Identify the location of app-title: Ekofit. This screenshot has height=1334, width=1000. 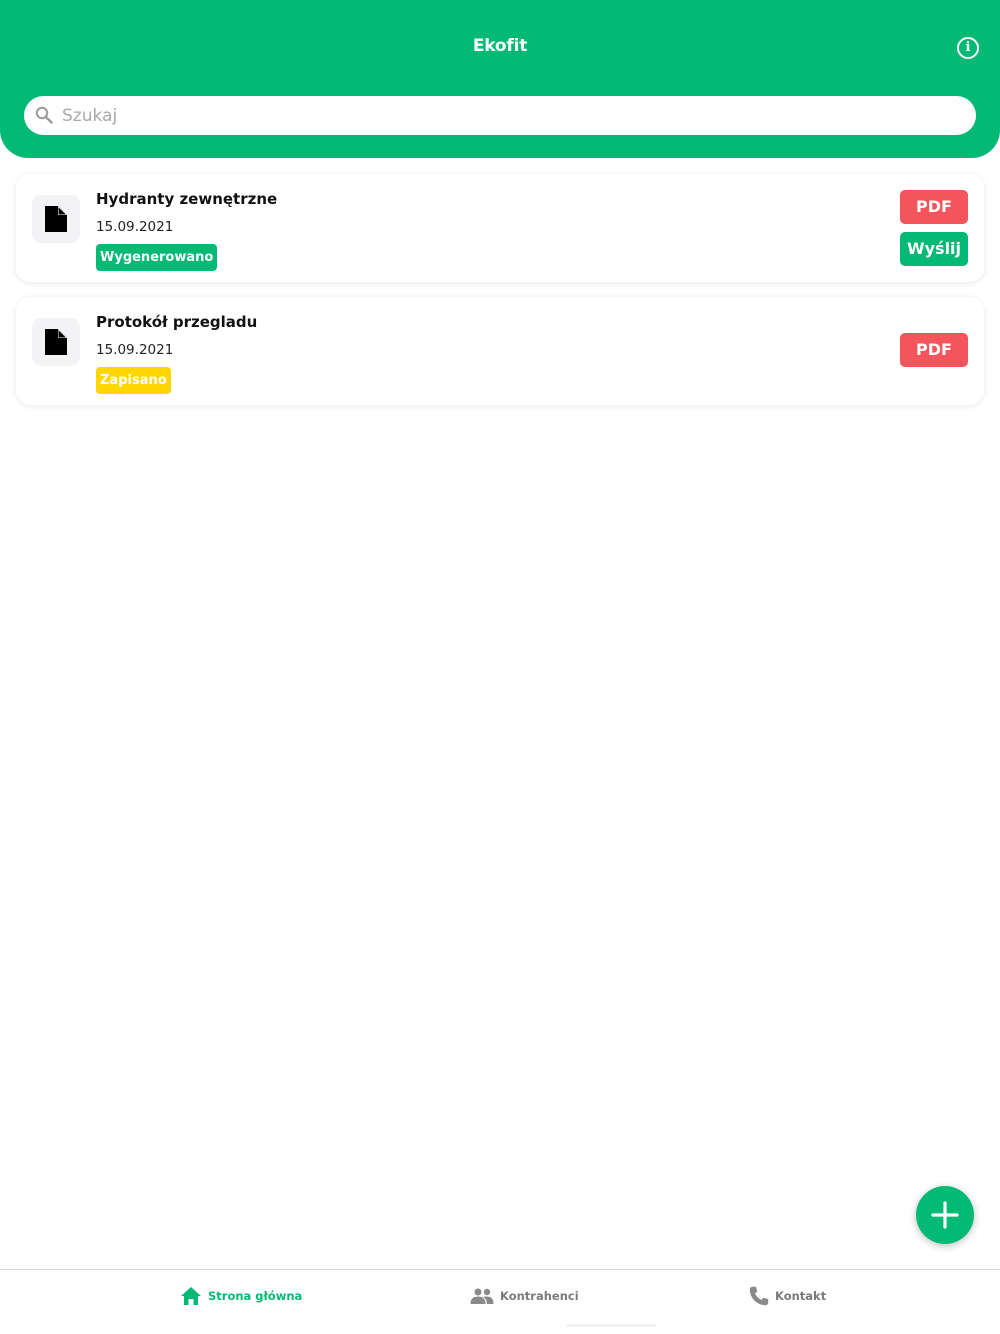
(500, 46).